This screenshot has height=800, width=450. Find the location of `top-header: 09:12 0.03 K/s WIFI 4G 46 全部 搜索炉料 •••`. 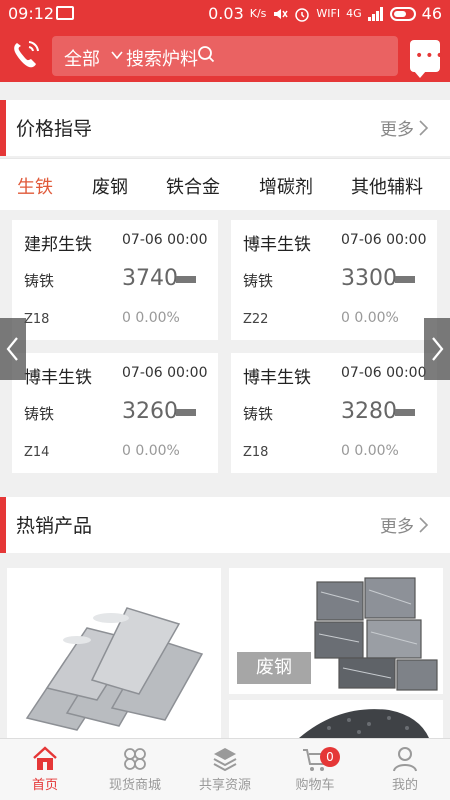

top-header: 09:12 0.03 K/s WIFI 4G 46 全部 搜索炉料 ••• is located at coordinates (225, 41).